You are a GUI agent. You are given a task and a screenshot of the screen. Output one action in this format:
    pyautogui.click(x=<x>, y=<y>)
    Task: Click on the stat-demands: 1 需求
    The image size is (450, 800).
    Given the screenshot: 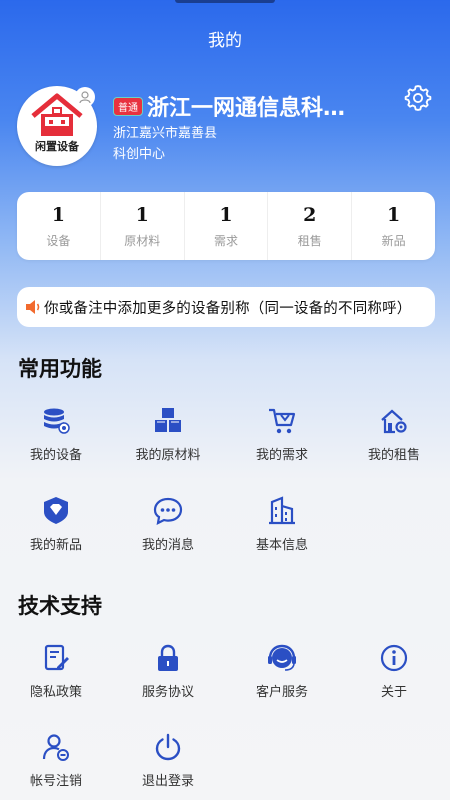 What is the action you would take?
    pyautogui.click(x=227, y=226)
    